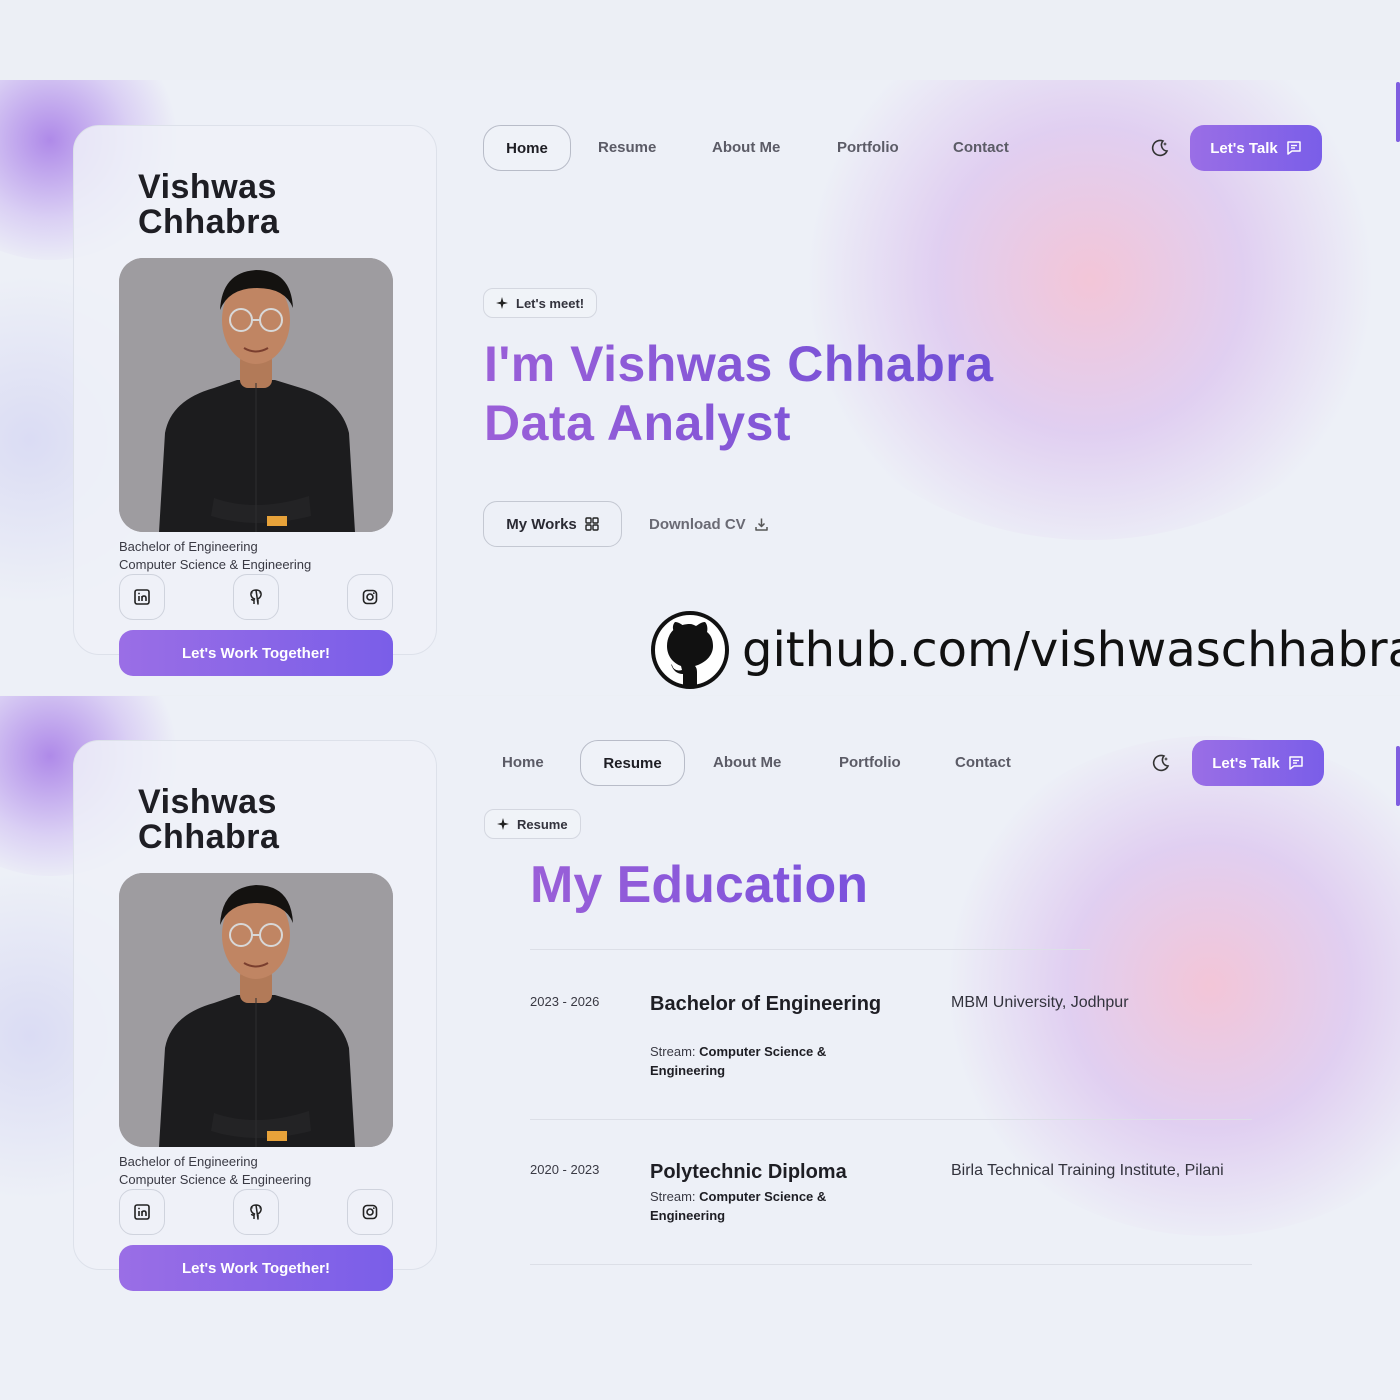 The width and height of the screenshot is (1400, 1400). What do you see at coordinates (638, 423) in the screenshot?
I see `headline-role: Data Analyst` at bounding box center [638, 423].